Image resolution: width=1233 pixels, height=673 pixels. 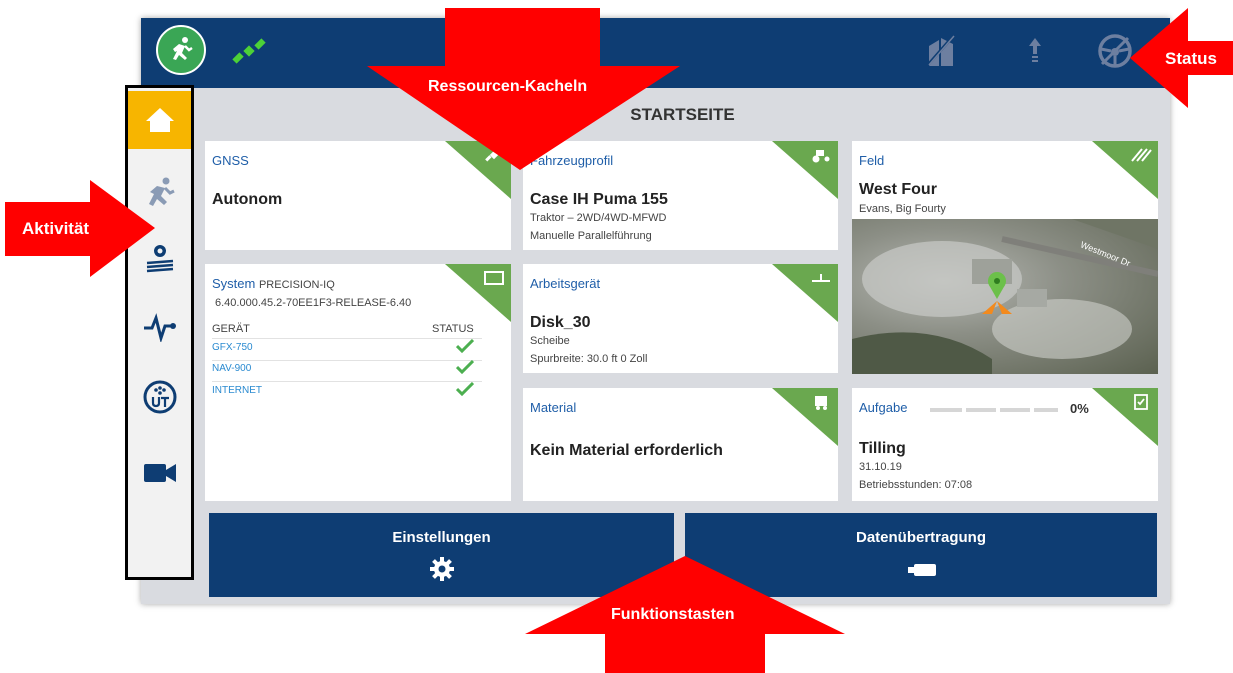 I want to click on field-rows-icon, so click(x=1141, y=155).